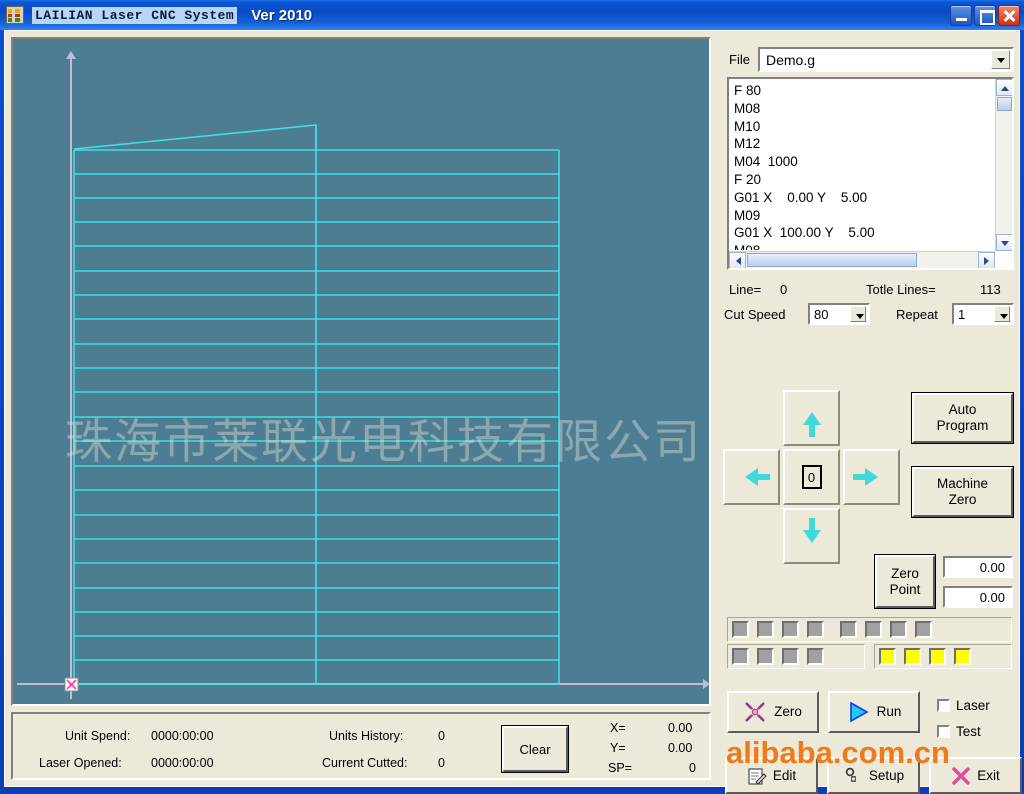 The height and width of the screenshot is (794, 1024). What do you see at coordinates (886, 775) in the screenshot?
I see `setup-button-label: Setup` at bounding box center [886, 775].